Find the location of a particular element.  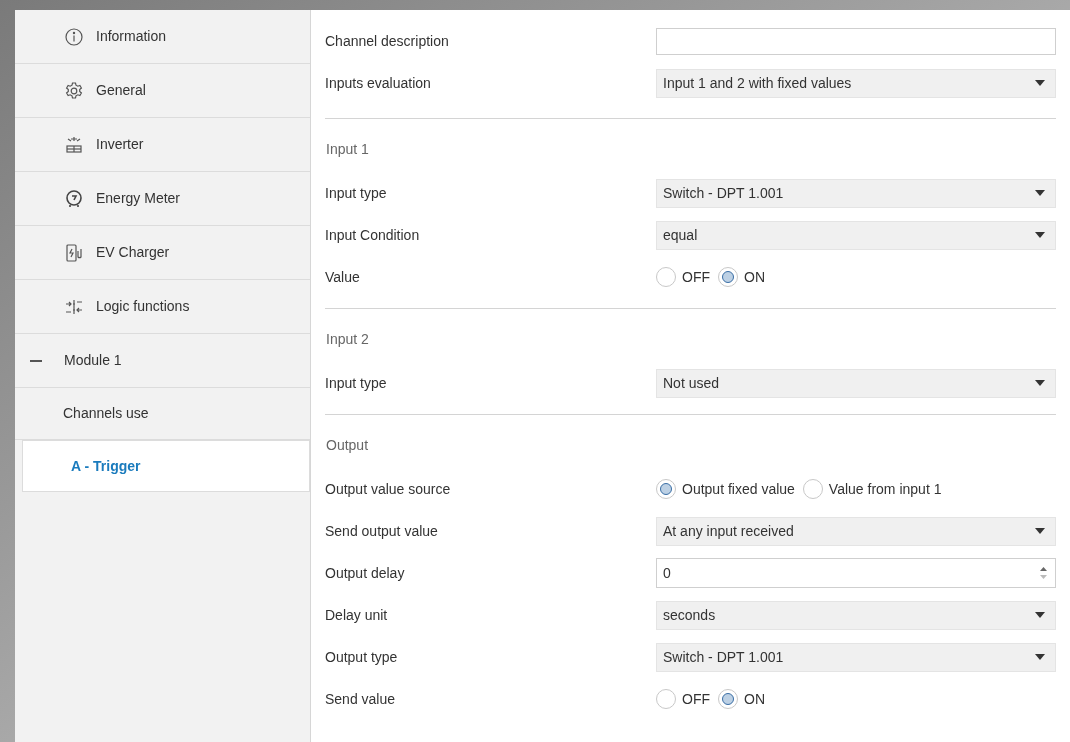

dropdown: equal is located at coordinates (856, 235).